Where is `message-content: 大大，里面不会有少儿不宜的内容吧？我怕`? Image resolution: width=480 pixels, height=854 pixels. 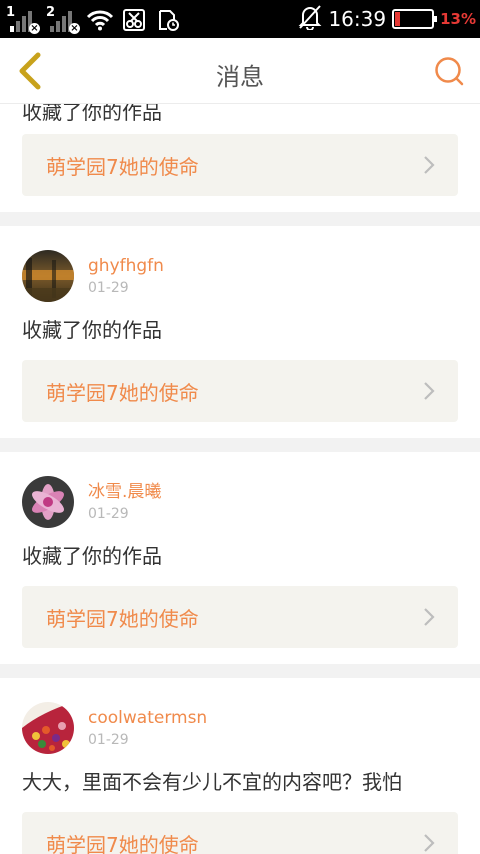 message-content: 大大，里面不会有少儿不宜的内容吧？我怕 is located at coordinates (212, 782).